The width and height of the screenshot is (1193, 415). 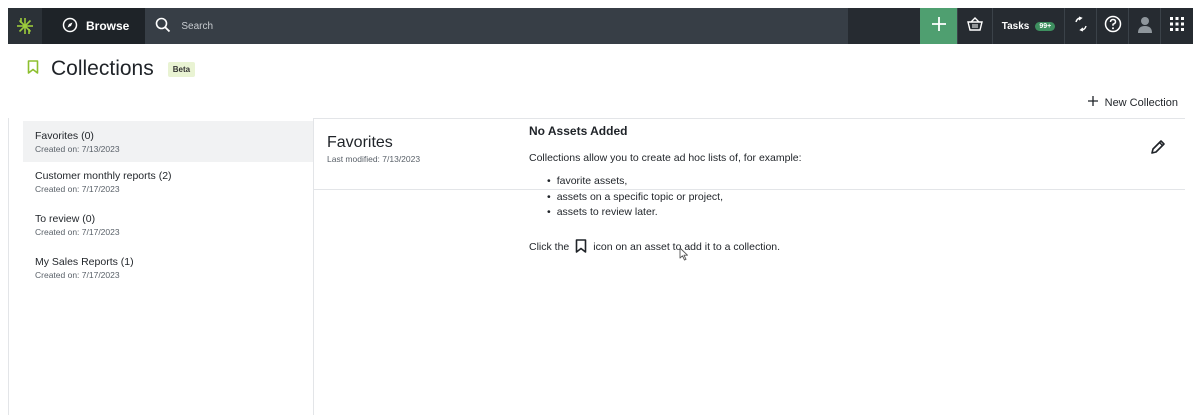 I want to click on compass-icon, so click(x=70, y=26).